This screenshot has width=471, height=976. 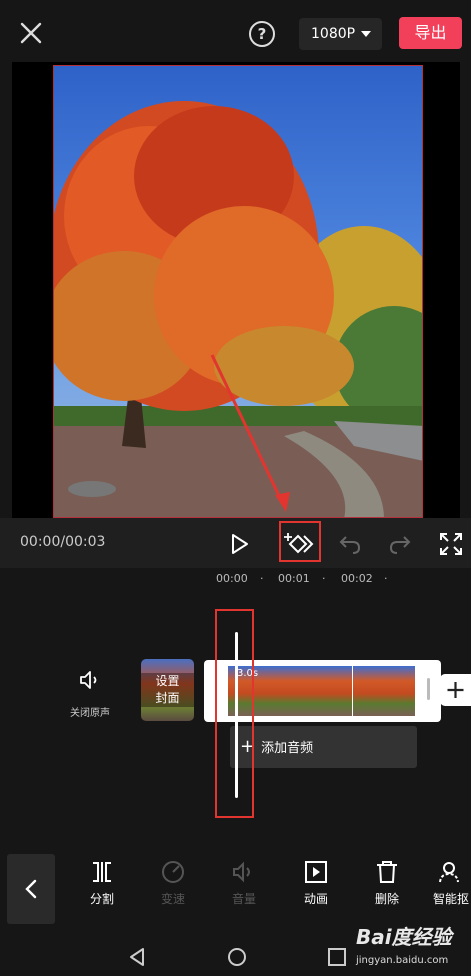 I want to click on ruler-tick: 00:02, so click(x=357, y=578).